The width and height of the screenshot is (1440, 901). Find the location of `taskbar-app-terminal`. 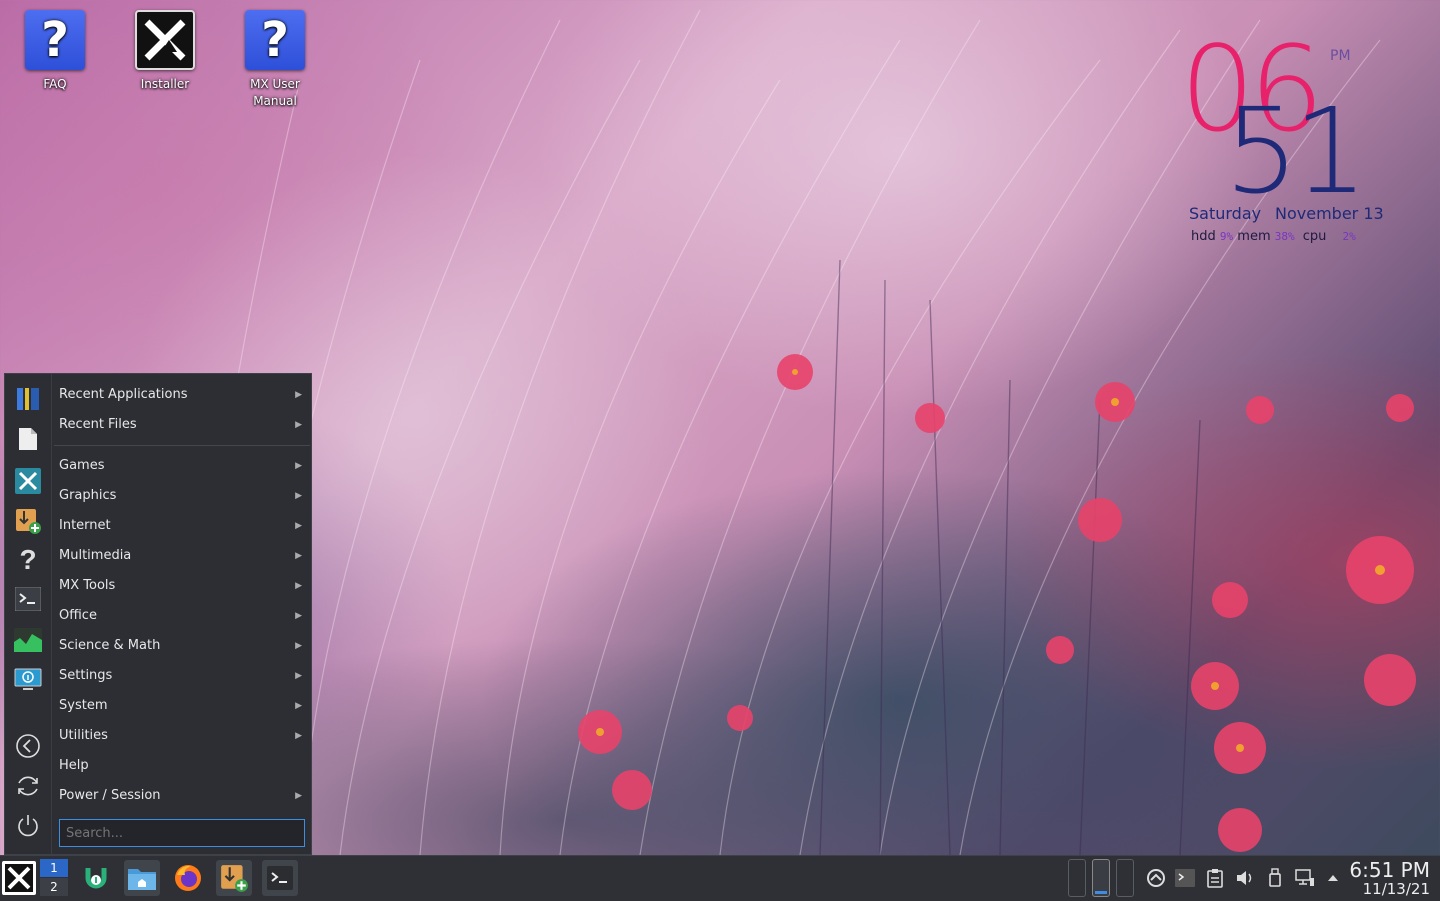

taskbar-app-terminal is located at coordinates (280, 878).